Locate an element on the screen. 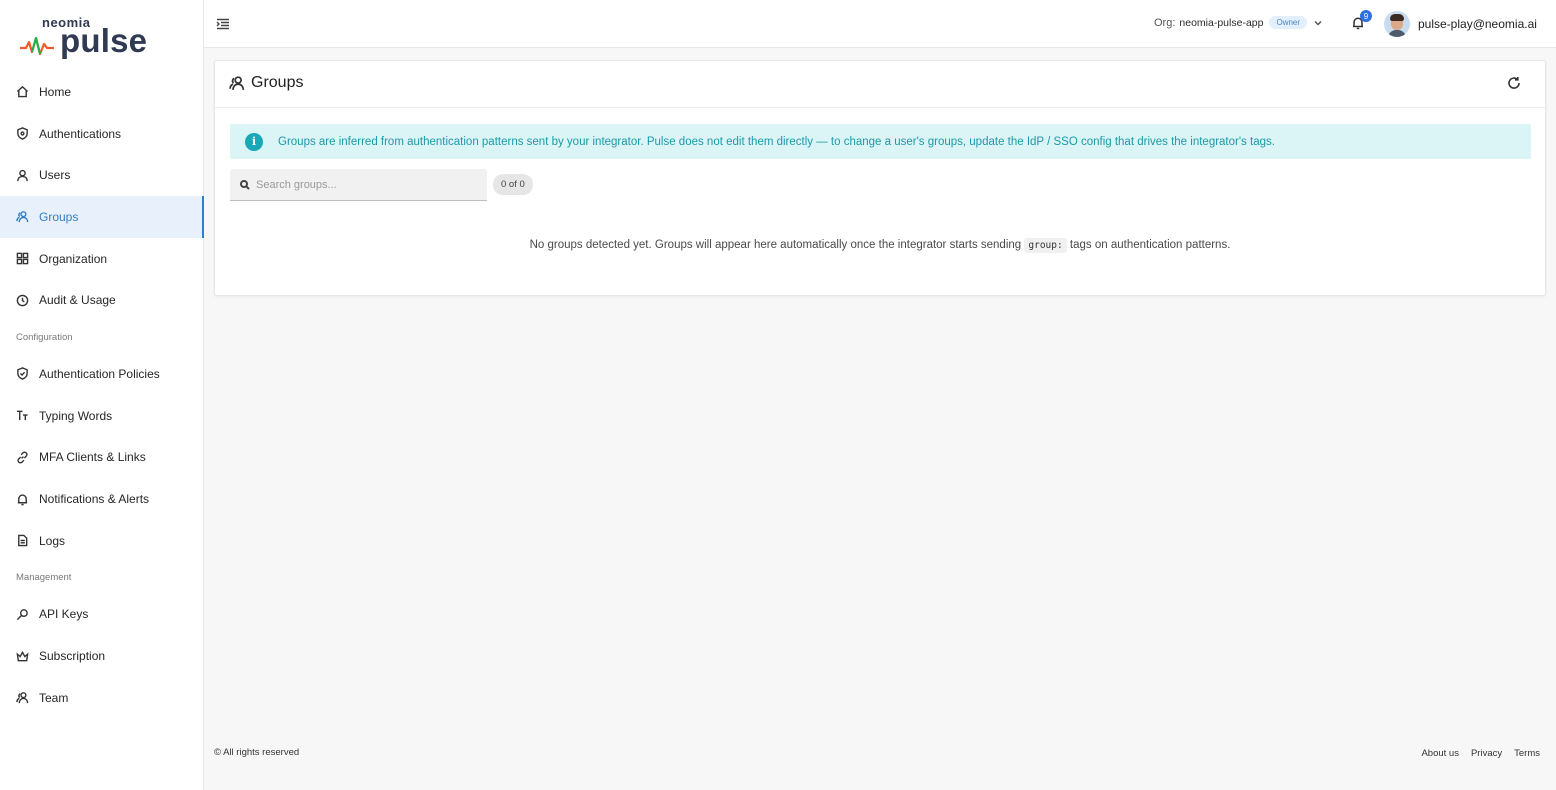 This screenshot has width=1556, height=790. grid-icon is located at coordinates (22, 258).